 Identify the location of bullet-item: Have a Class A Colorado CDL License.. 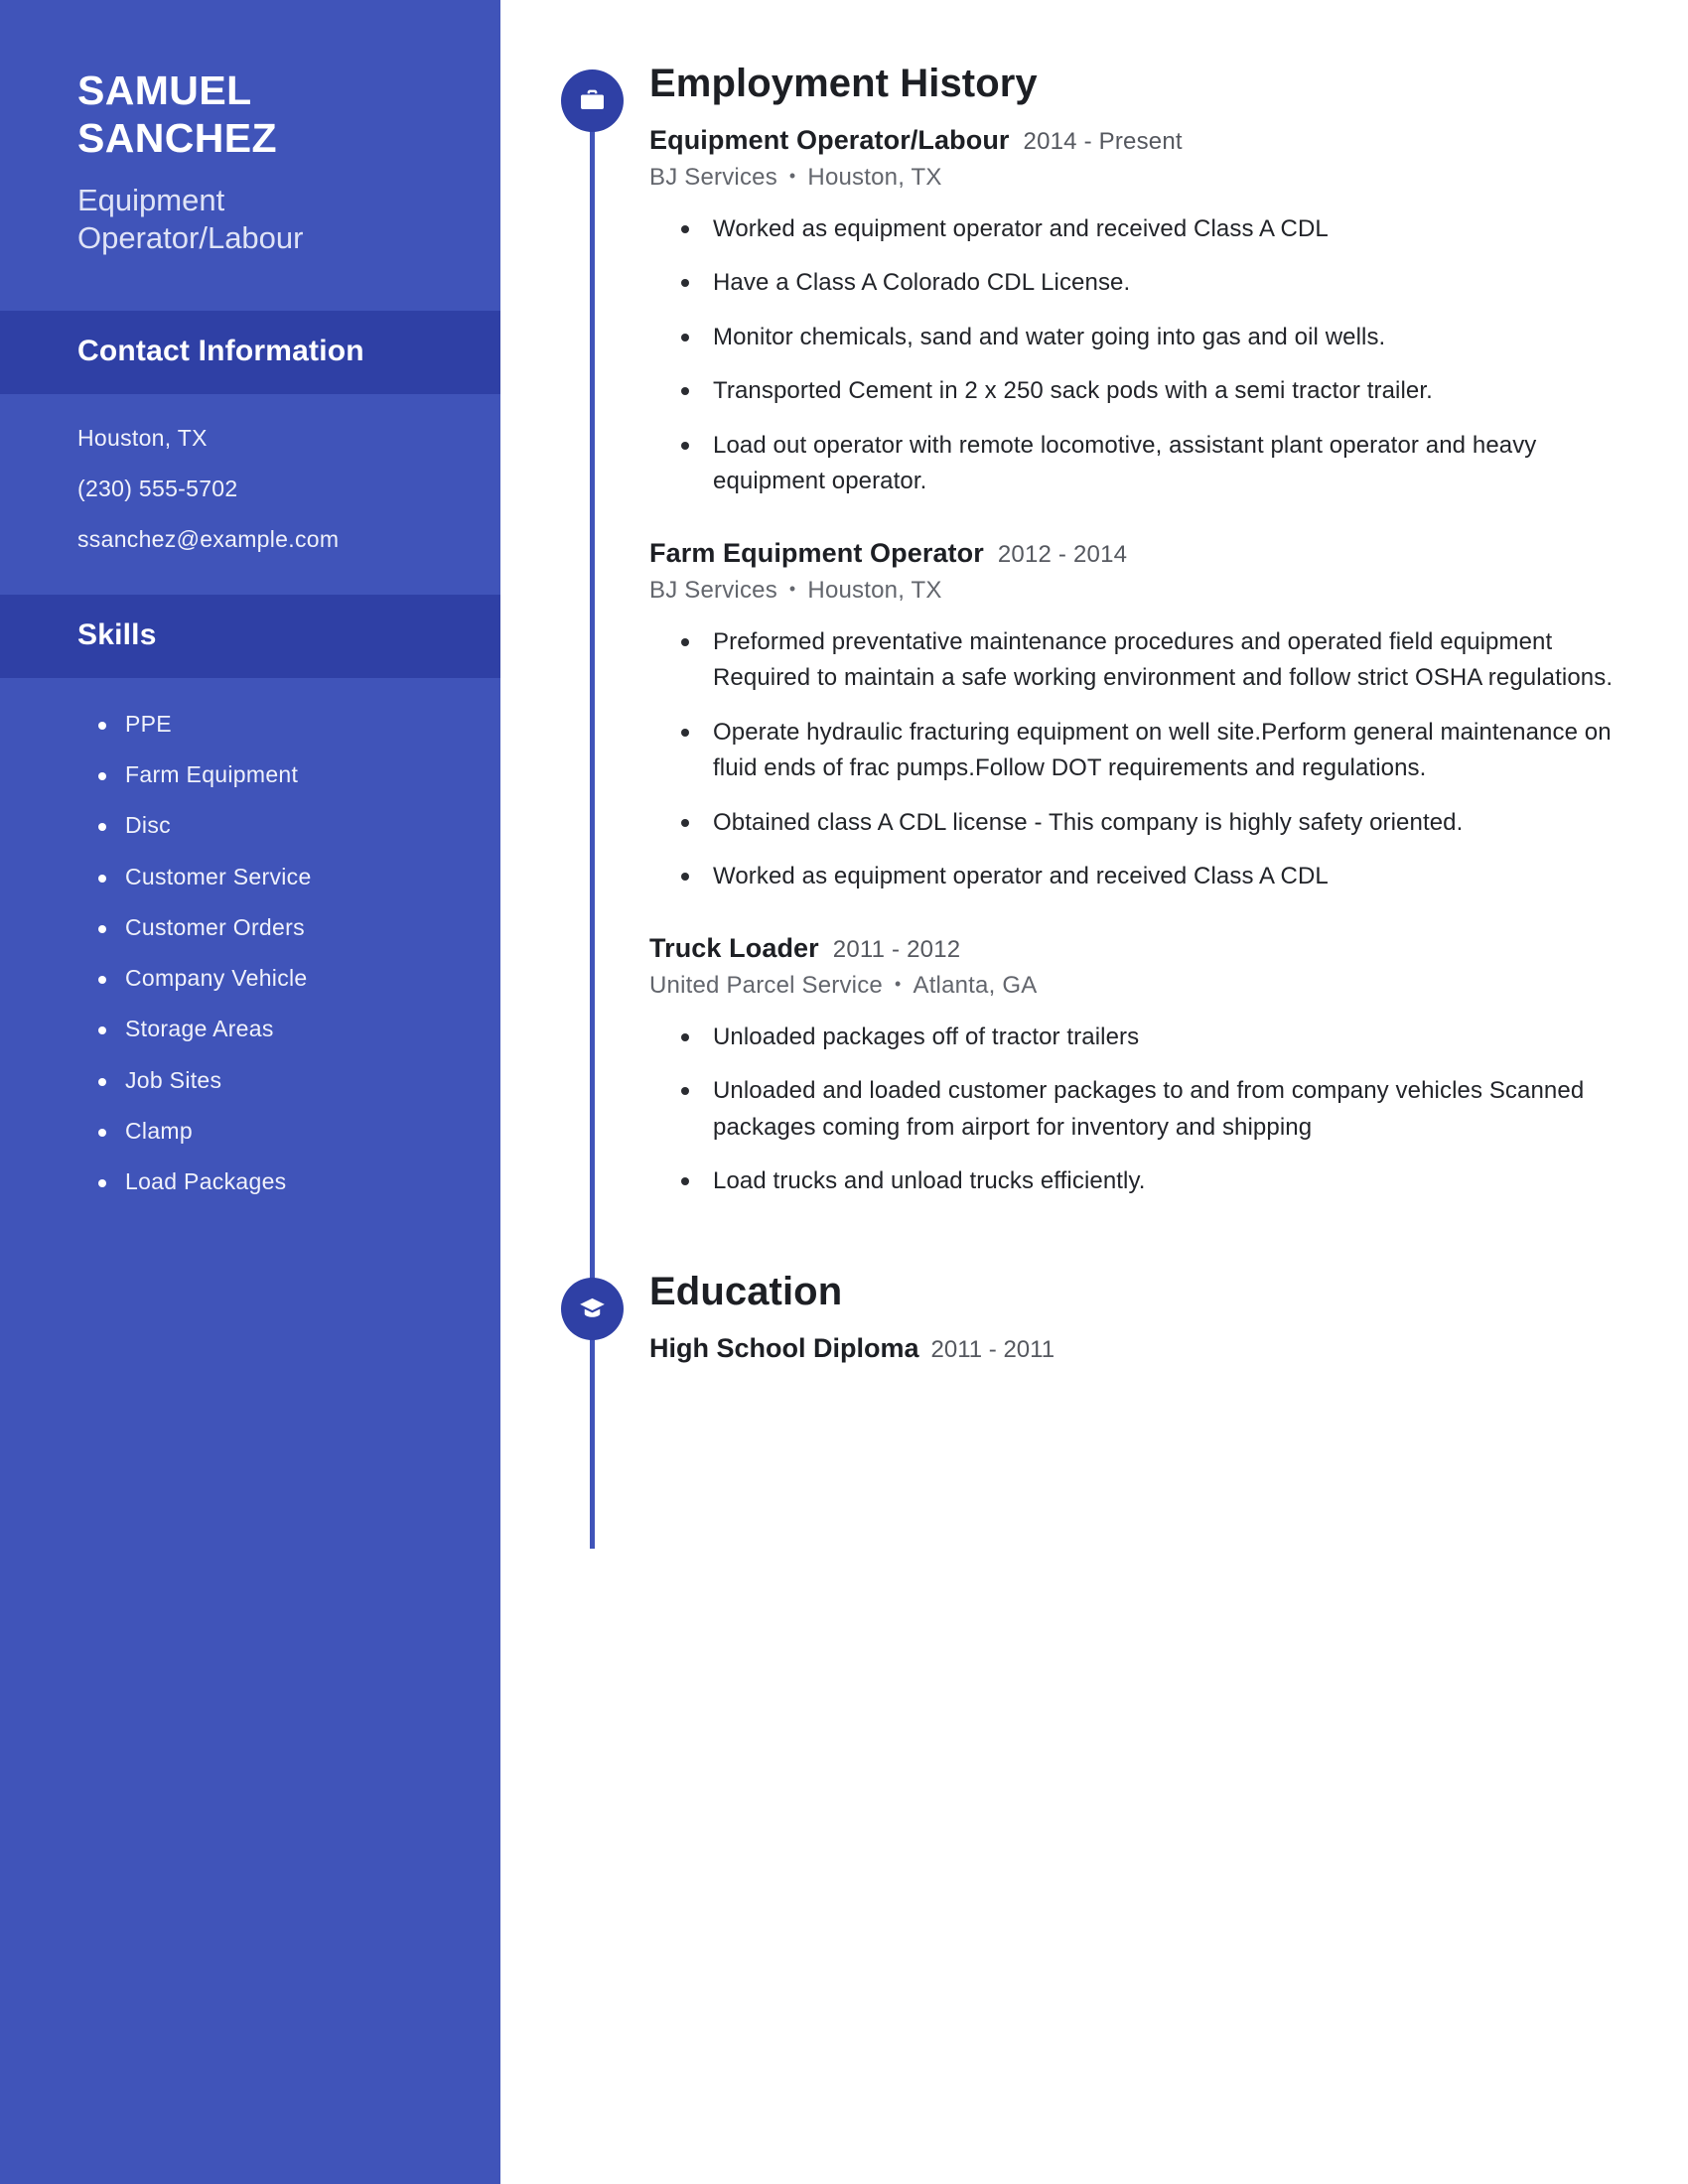
(1153, 283).